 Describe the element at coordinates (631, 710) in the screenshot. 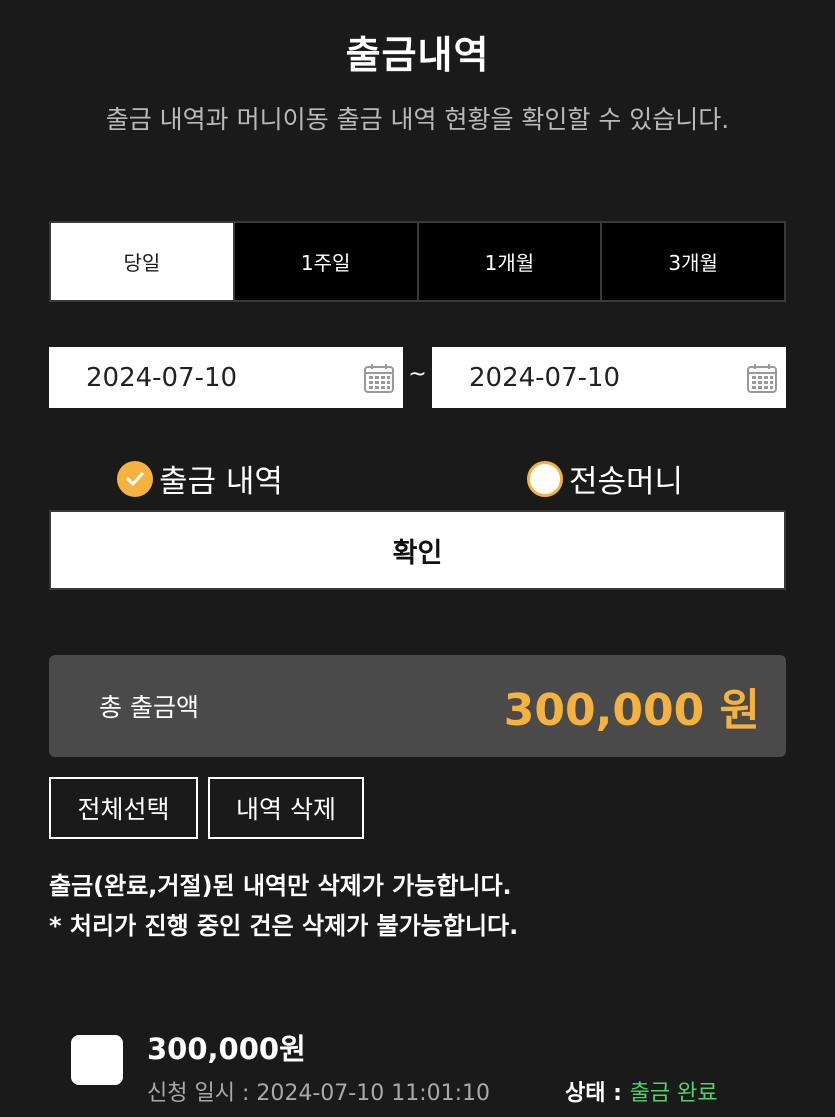

I see `total-amount: 300,000 원` at that location.